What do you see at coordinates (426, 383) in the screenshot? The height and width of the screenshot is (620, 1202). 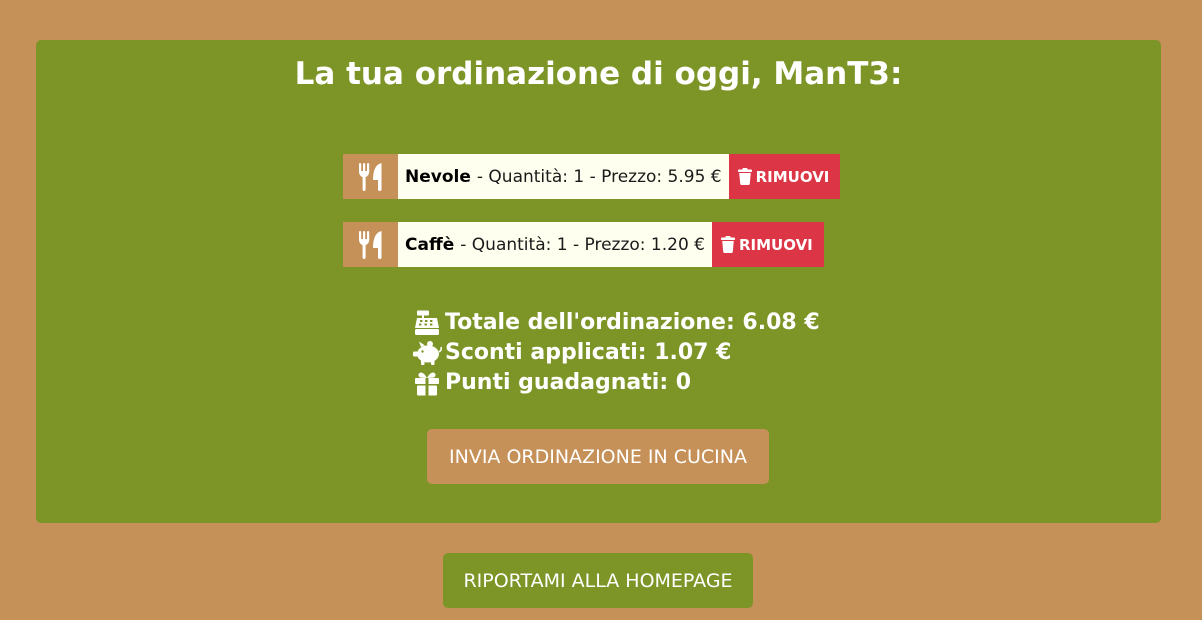 I see `gift-icon` at bounding box center [426, 383].